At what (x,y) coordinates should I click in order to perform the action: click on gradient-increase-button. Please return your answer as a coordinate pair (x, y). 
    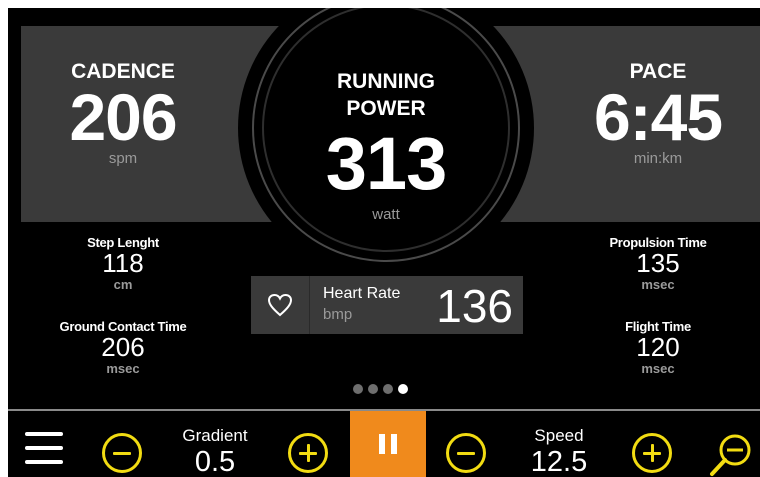
    Looking at the image, I should click on (308, 453).